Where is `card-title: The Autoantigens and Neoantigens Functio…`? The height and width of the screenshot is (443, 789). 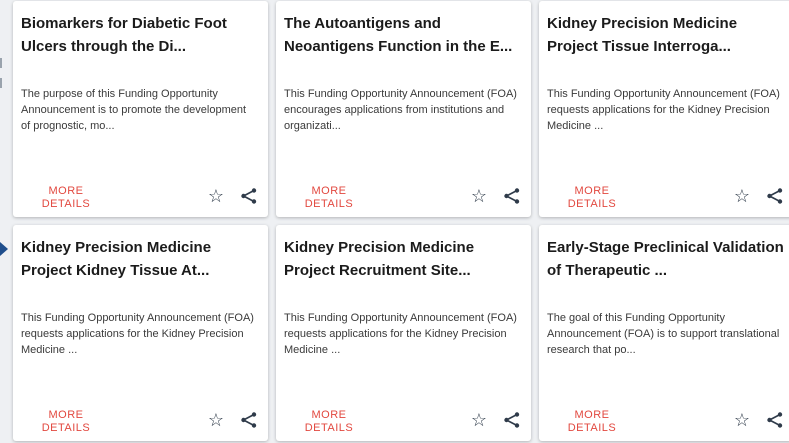 card-title: The Autoantigens and Neoantigens Functio… is located at coordinates (402, 48).